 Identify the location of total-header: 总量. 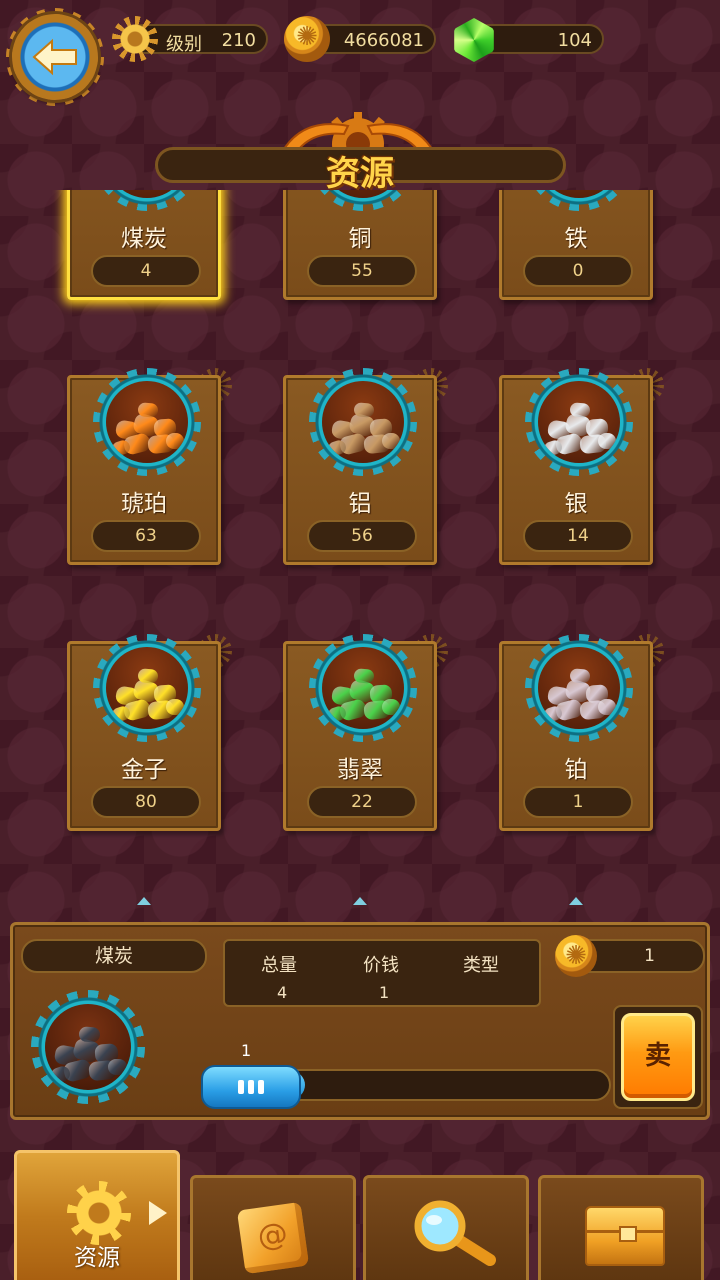
(279, 965).